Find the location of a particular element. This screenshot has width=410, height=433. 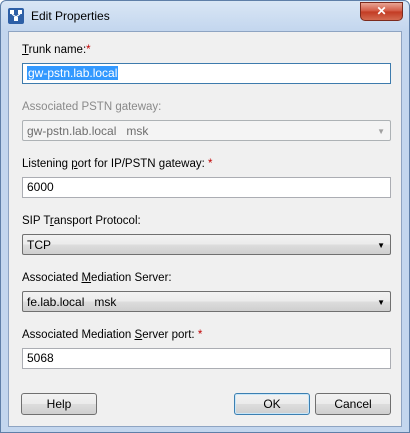

pstn-gateway-label: Associated PSTN gateway: is located at coordinates (92, 107).